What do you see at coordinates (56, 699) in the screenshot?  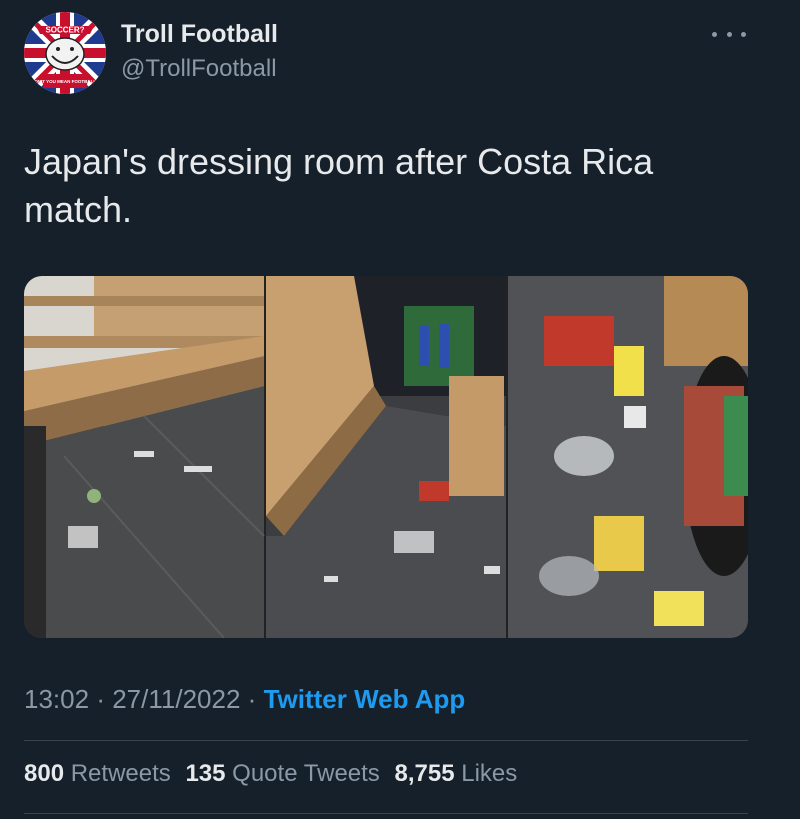 I see `tweet-time: 13:02` at bounding box center [56, 699].